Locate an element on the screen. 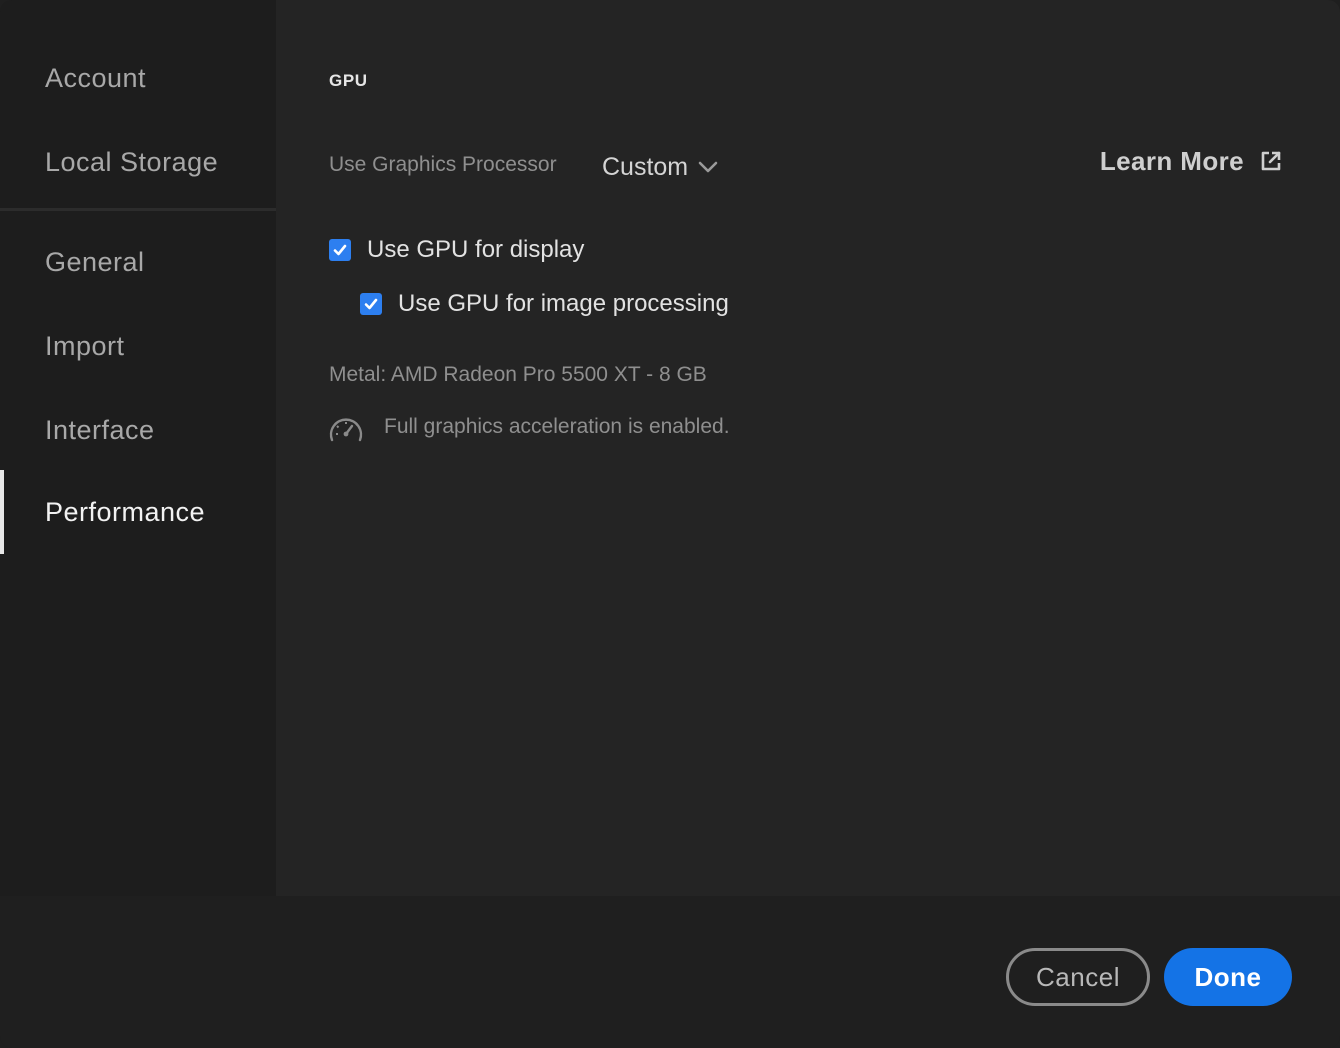  speedometer-icon is located at coordinates (346, 430).